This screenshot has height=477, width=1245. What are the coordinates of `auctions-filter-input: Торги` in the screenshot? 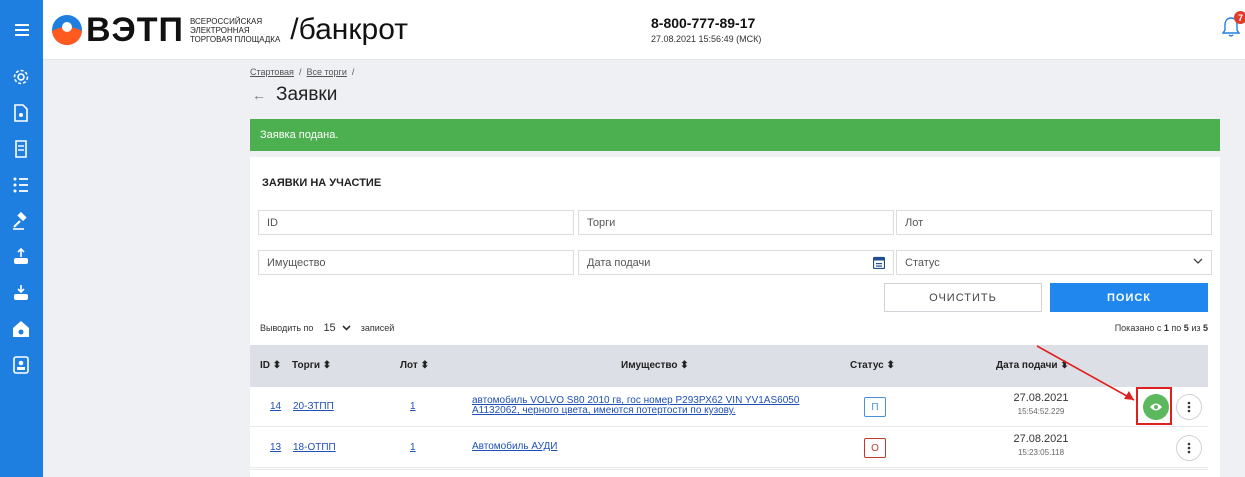 It's located at (736, 222).